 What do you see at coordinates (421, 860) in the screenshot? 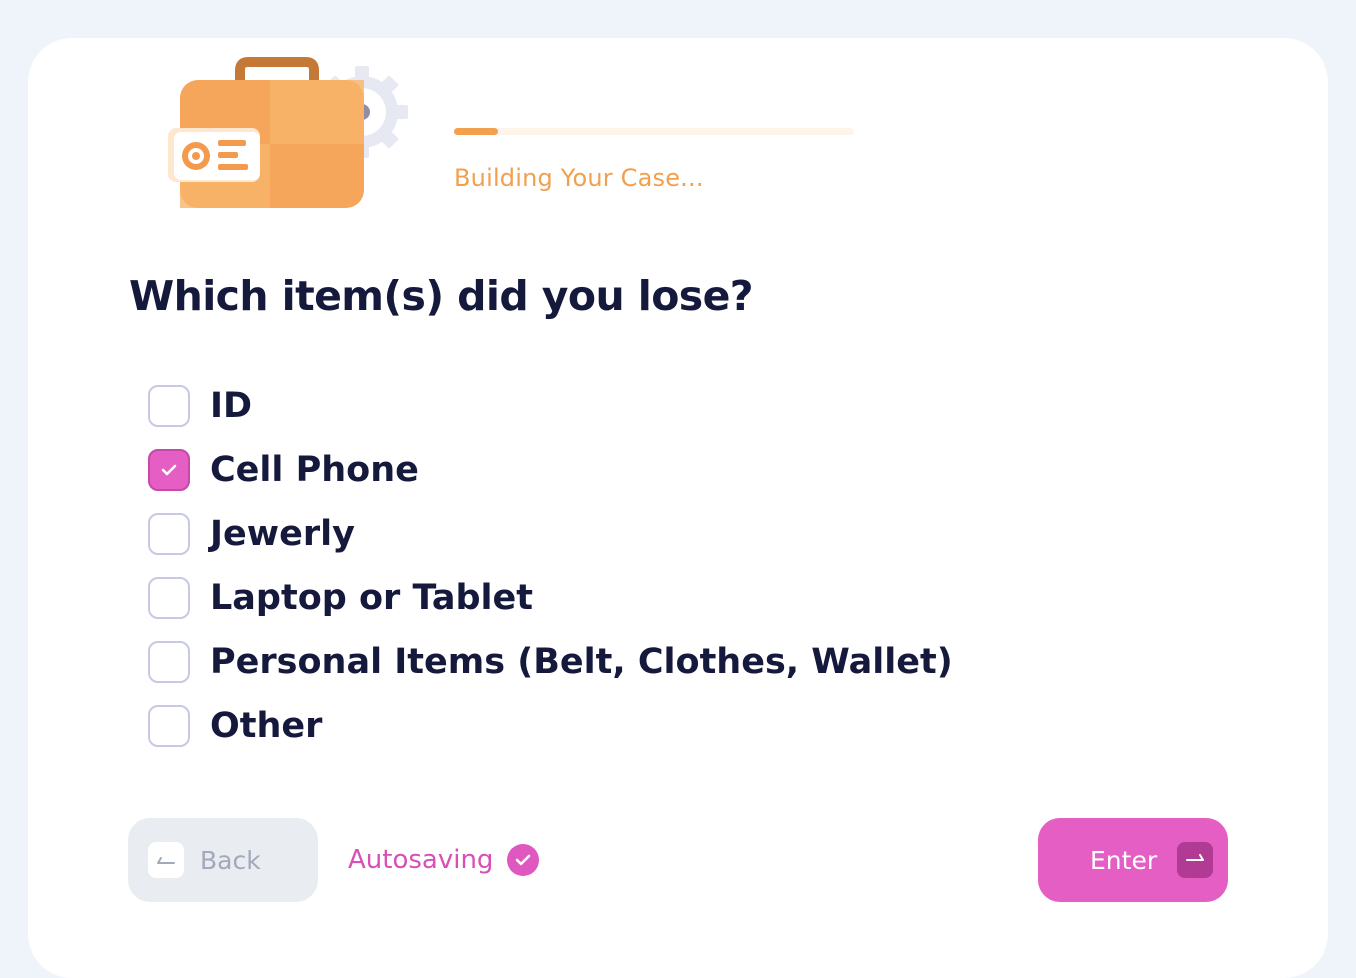
I see `autosave-label: Autosaving` at bounding box center [421, 860].